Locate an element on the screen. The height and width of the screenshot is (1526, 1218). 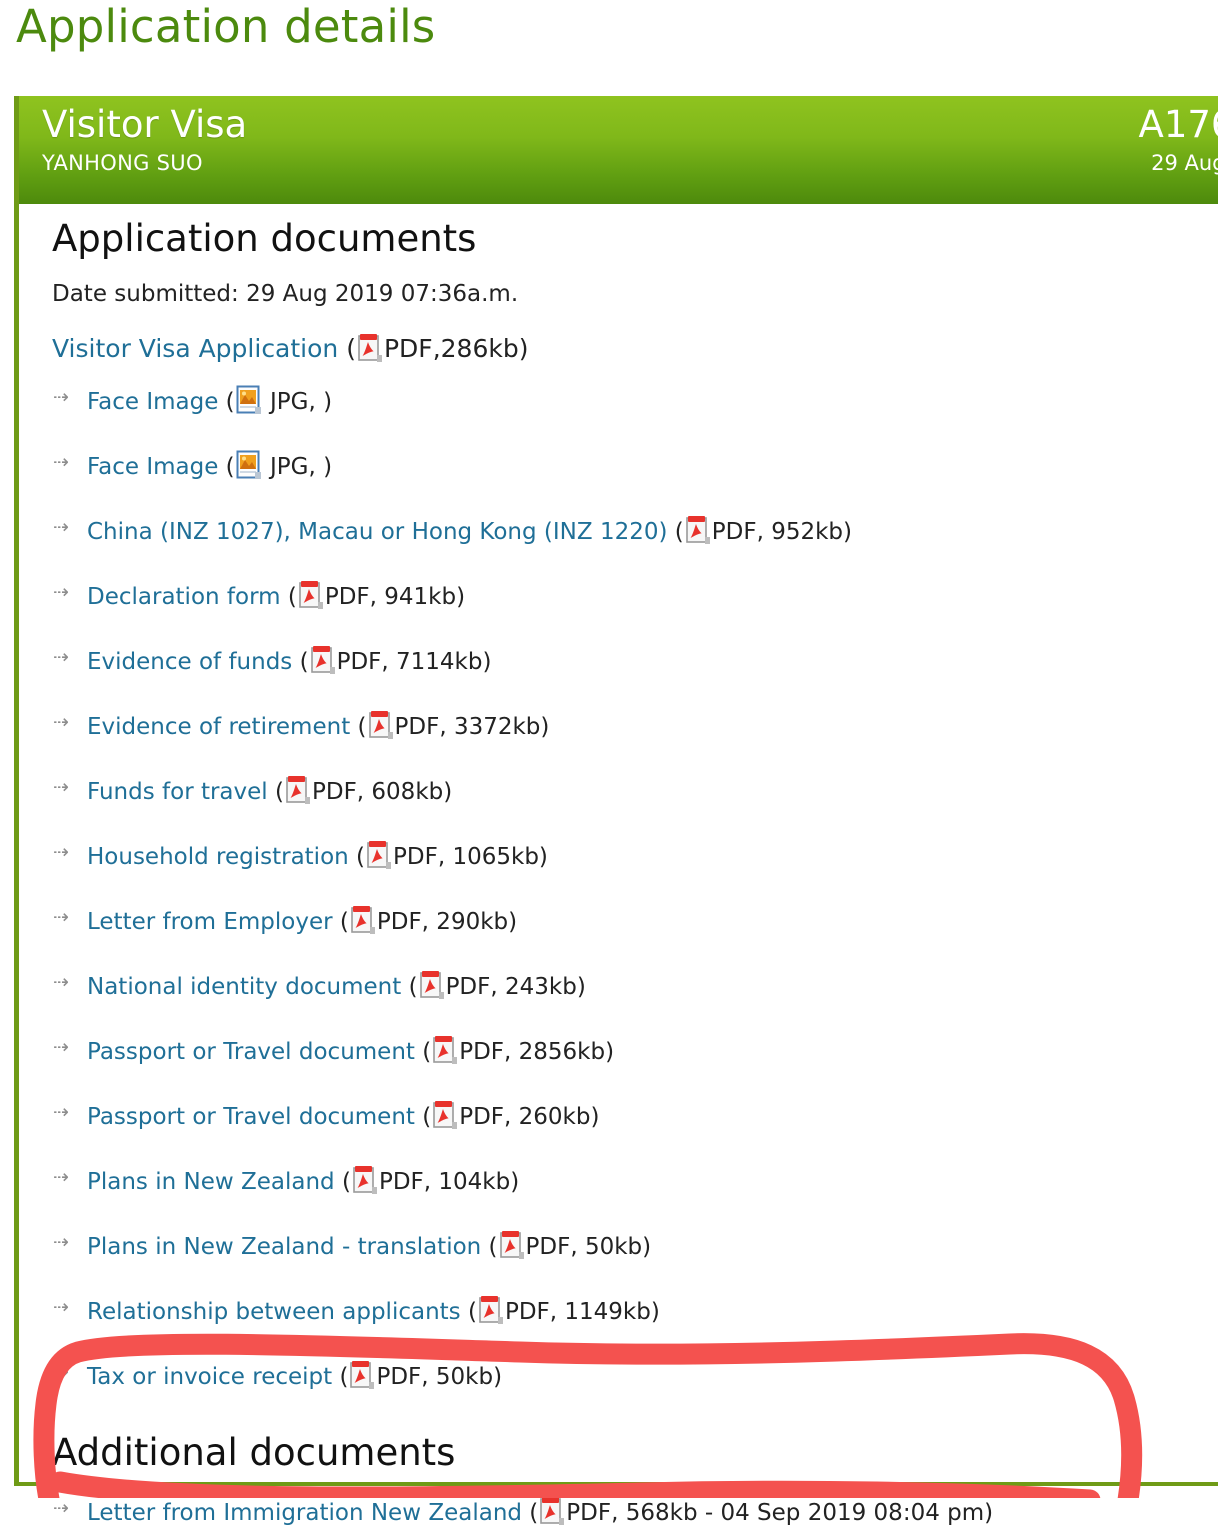
visa-type: Visitor Visa is located at coordinates (145, 124).